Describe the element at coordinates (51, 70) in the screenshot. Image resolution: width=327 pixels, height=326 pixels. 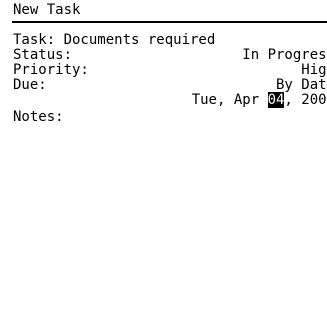
I see `priority-label: Priority:` at that location.